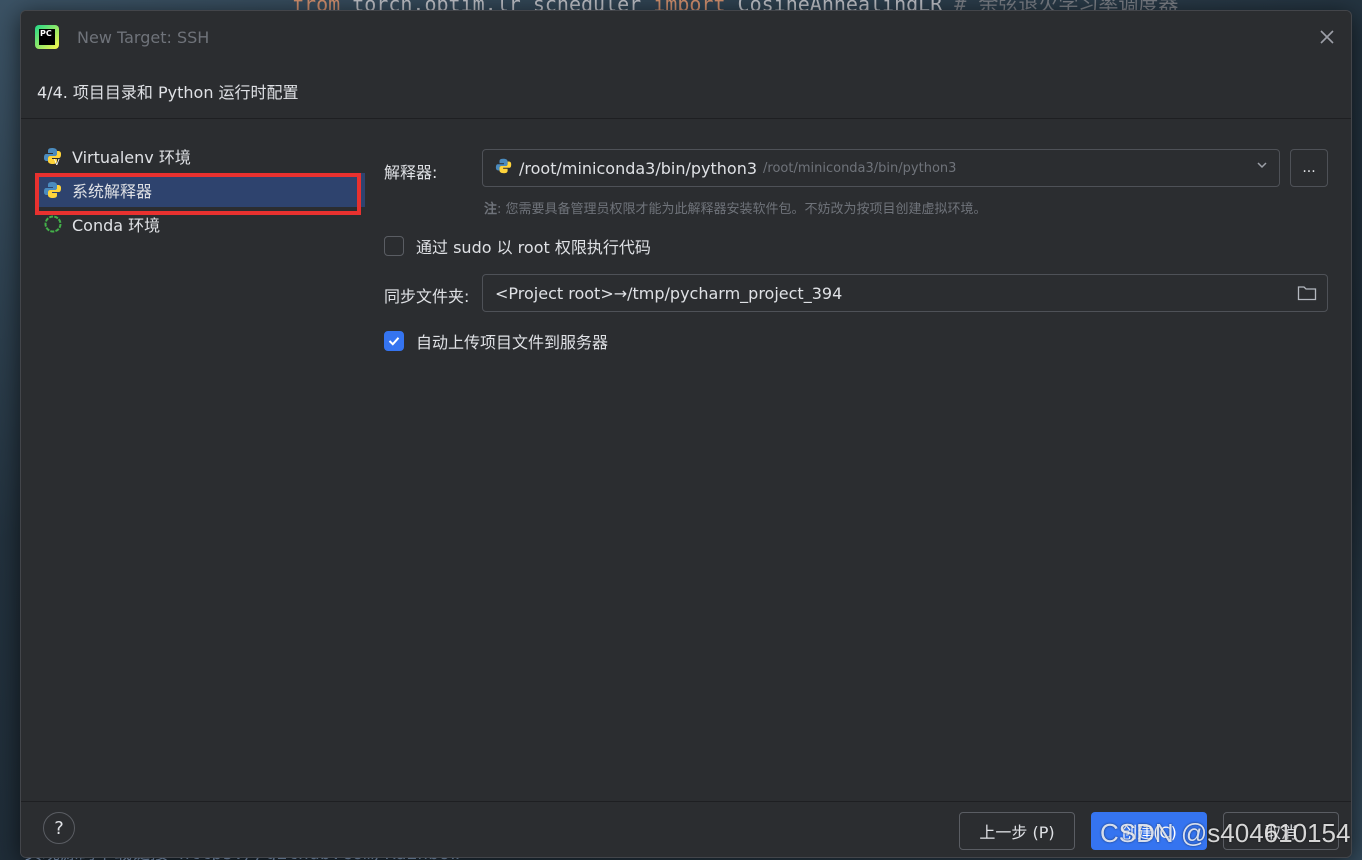 The image size is (1362, 860). What do you see at coordinates (905, 293) in the screenshot?
I see `sync-folder-field: <Project root>→/tmp/pycharm_project_394` at bounding box center [905, 293].